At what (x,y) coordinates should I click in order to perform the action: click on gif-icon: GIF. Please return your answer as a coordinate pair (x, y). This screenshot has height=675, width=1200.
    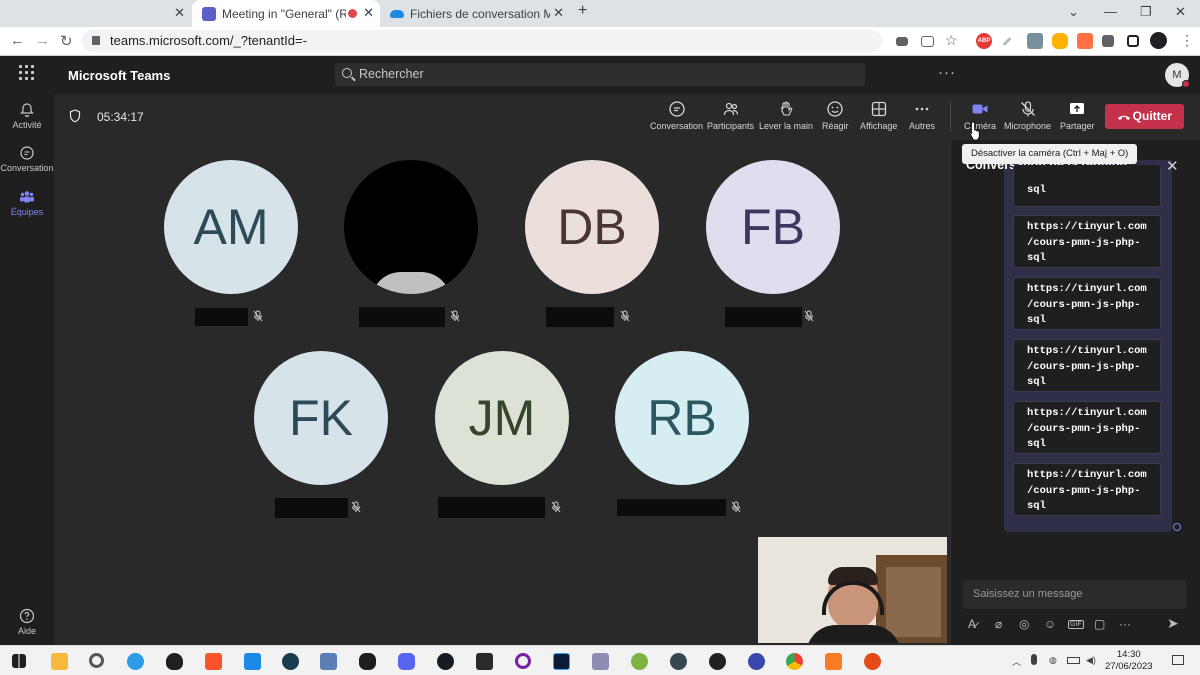
    Looking at the image, I should click on (1076, 624).